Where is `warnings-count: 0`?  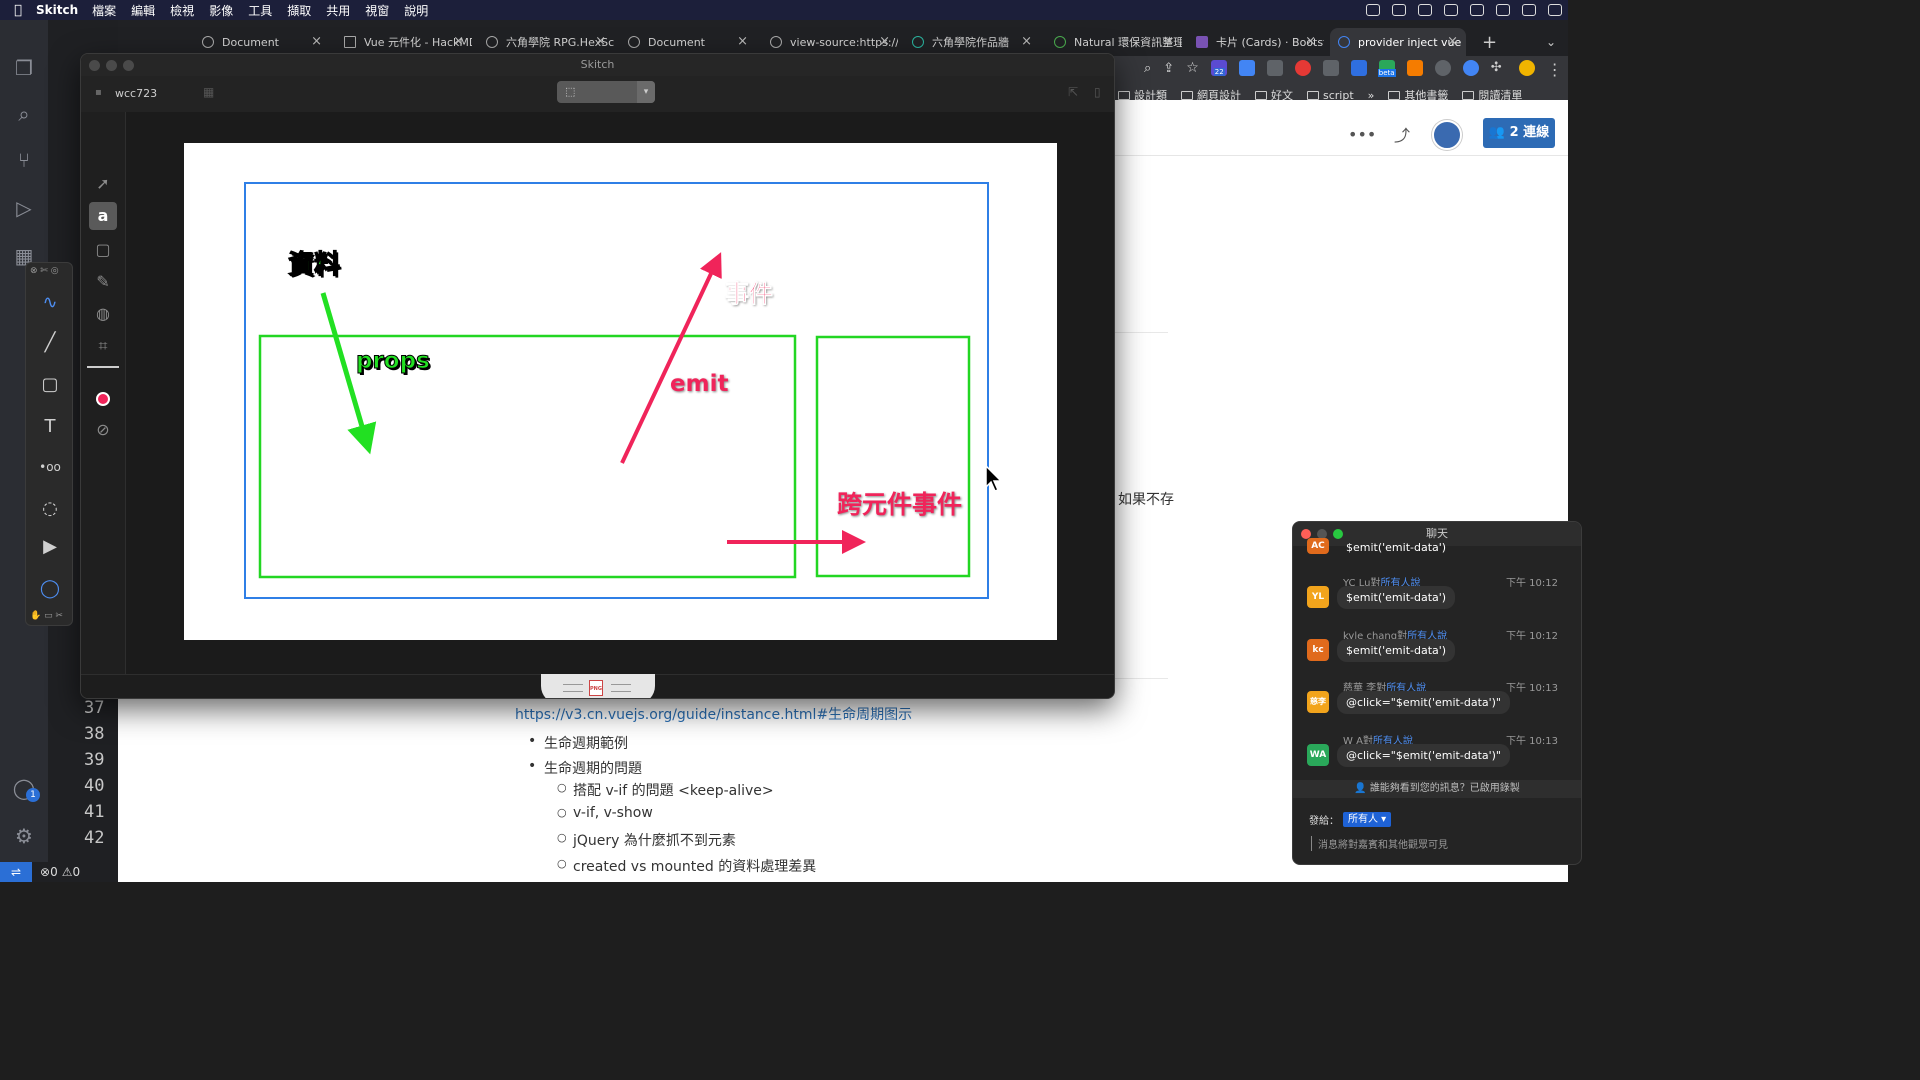 warnings-count: 0 is located at coordinates (76, 872).